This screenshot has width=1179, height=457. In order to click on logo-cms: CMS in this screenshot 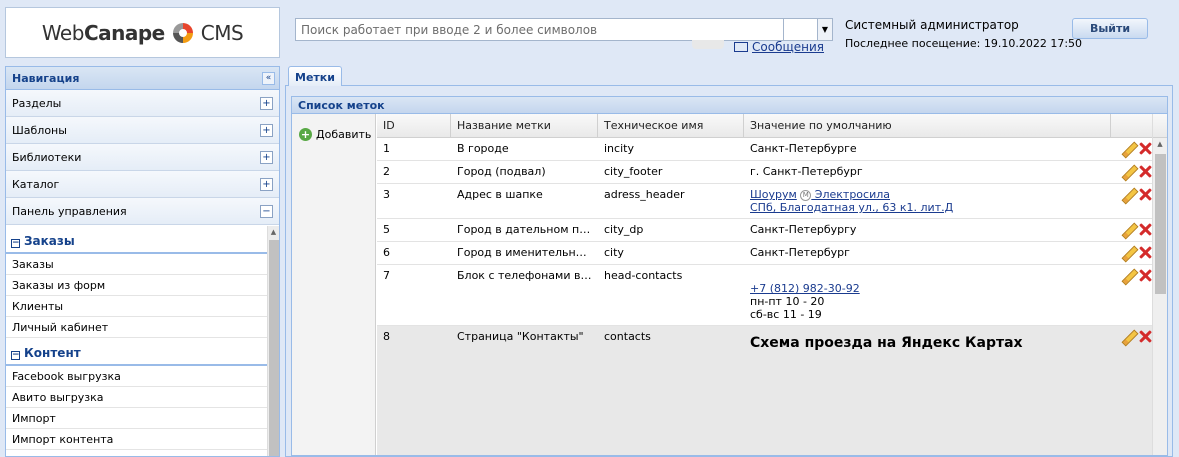, I will do `click(222, 32)`.